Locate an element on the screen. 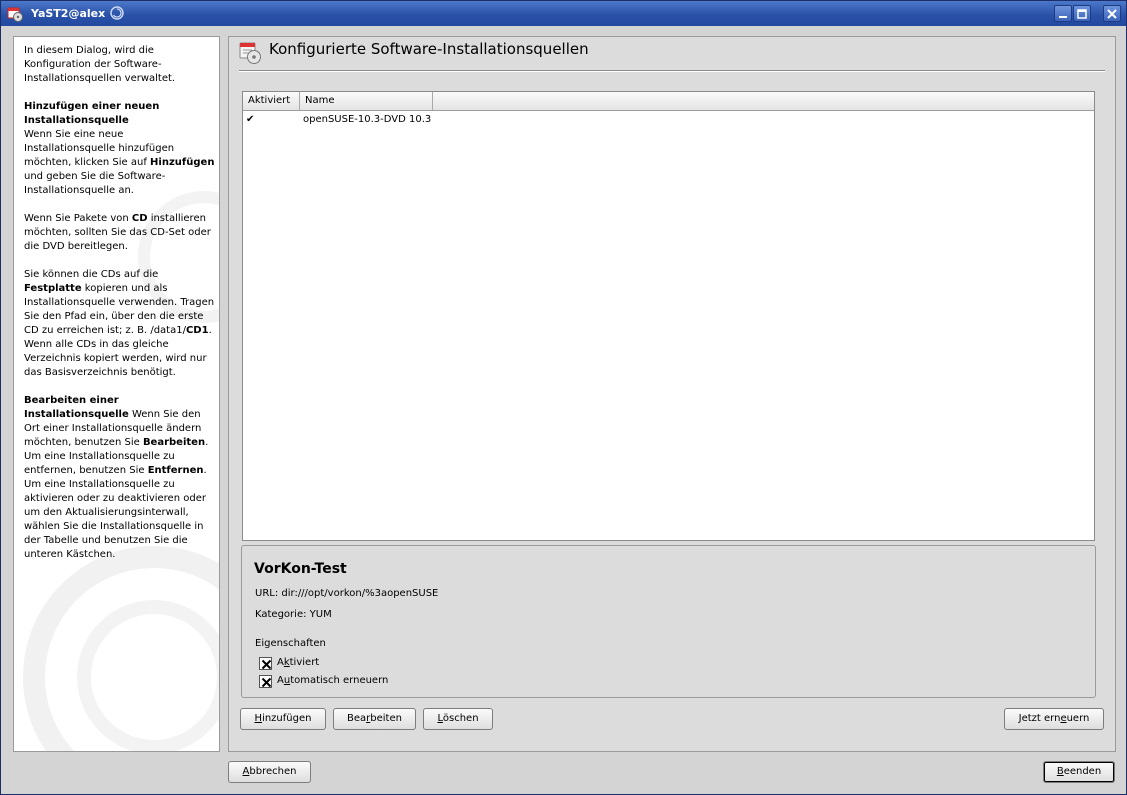  title-bar: YaST2@alex is located at coordinates (563, 13).